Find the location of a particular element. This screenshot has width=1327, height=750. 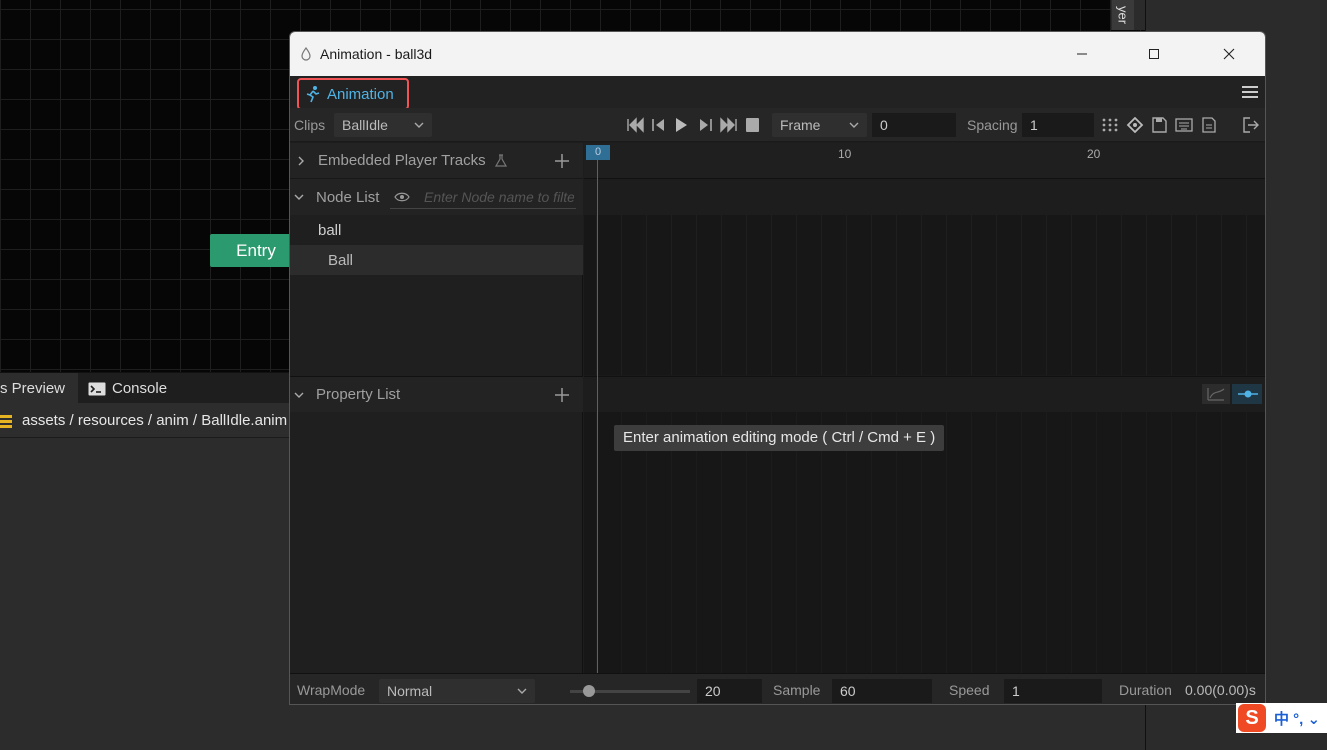

speed-input: 1 is located at coordinates (1053, 691).